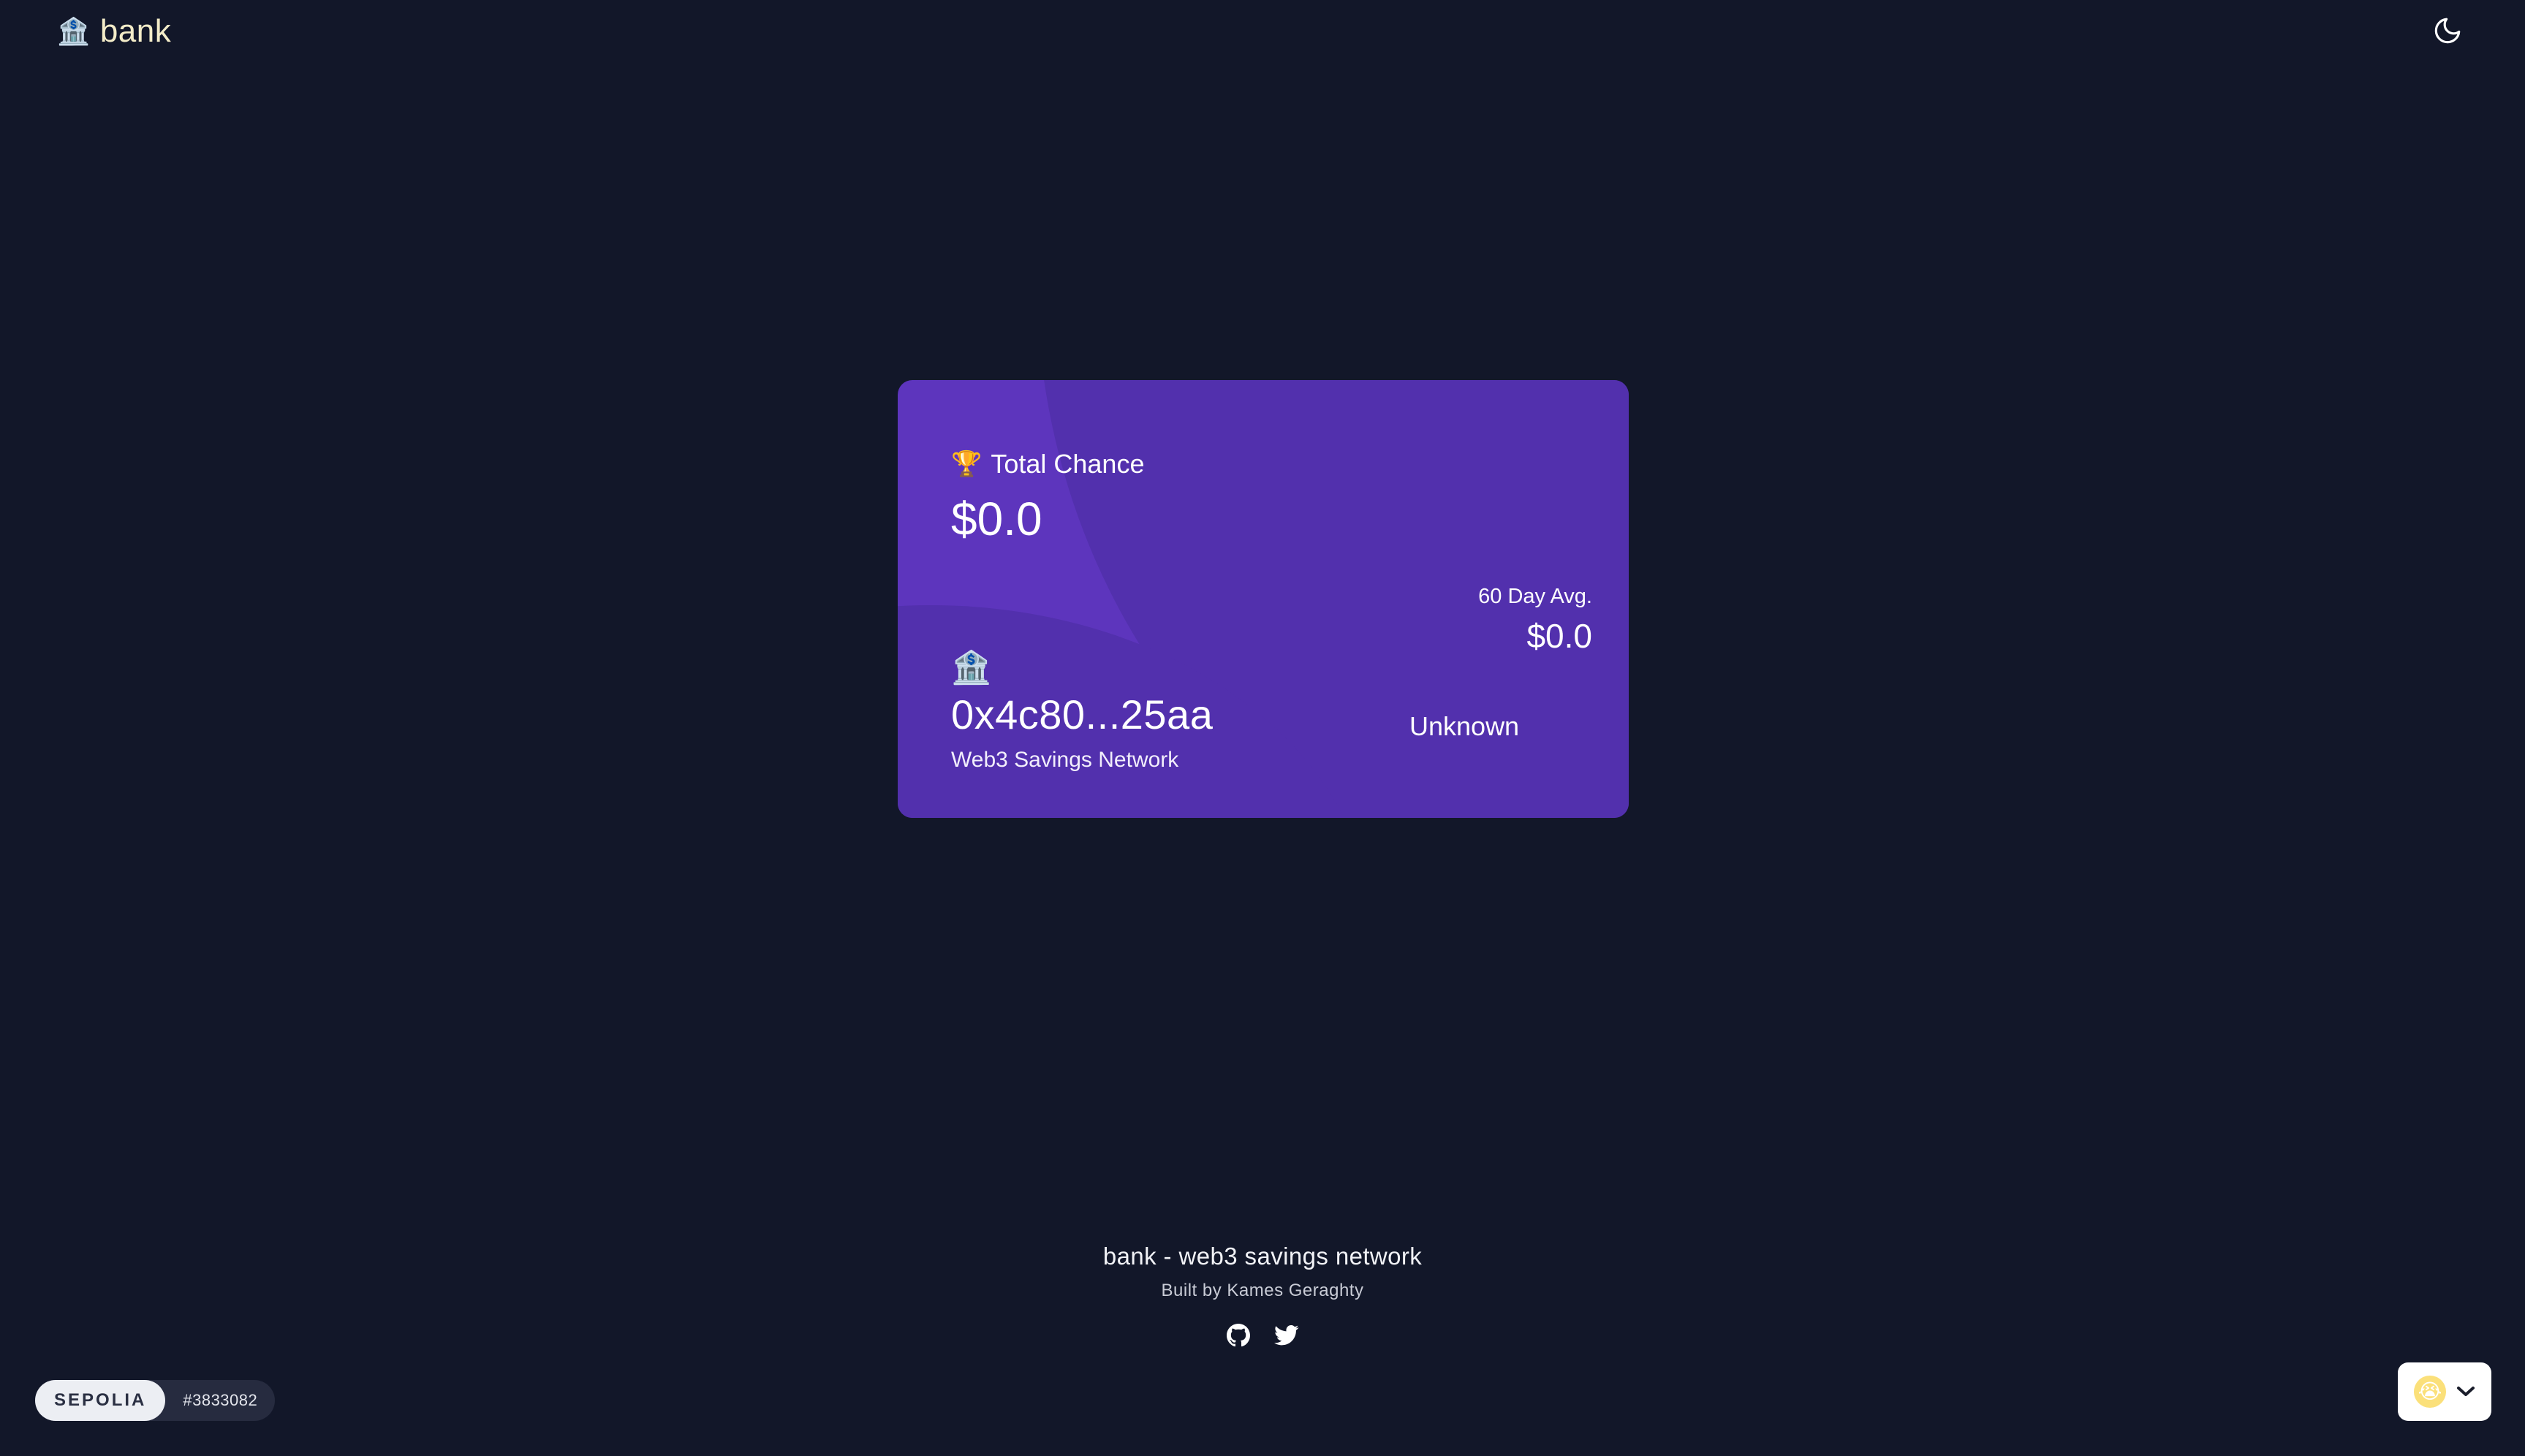 Image resolution: width=2525 pixels, height=1456 pixels. I want to click on footer-links, so click(1263, 1335).